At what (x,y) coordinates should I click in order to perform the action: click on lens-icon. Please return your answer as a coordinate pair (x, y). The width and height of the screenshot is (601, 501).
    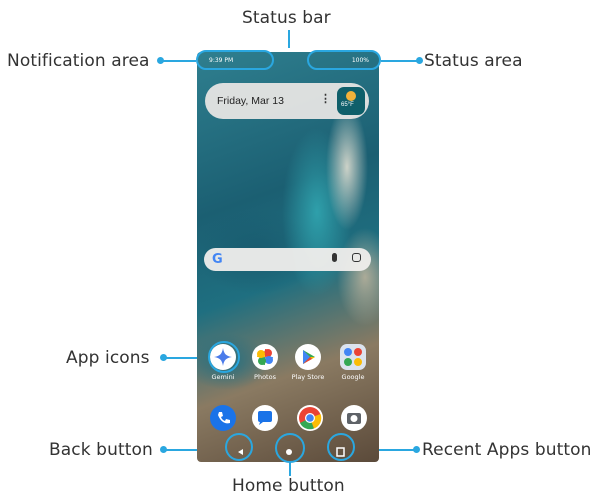
    Looking at the image, I should click on (356, 257).